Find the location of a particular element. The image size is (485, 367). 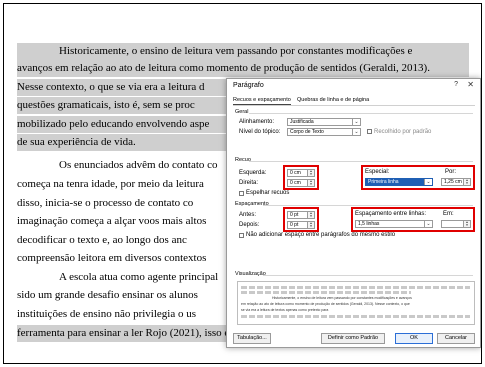

close-icon: ✕ is located at coordinates (470, 84).